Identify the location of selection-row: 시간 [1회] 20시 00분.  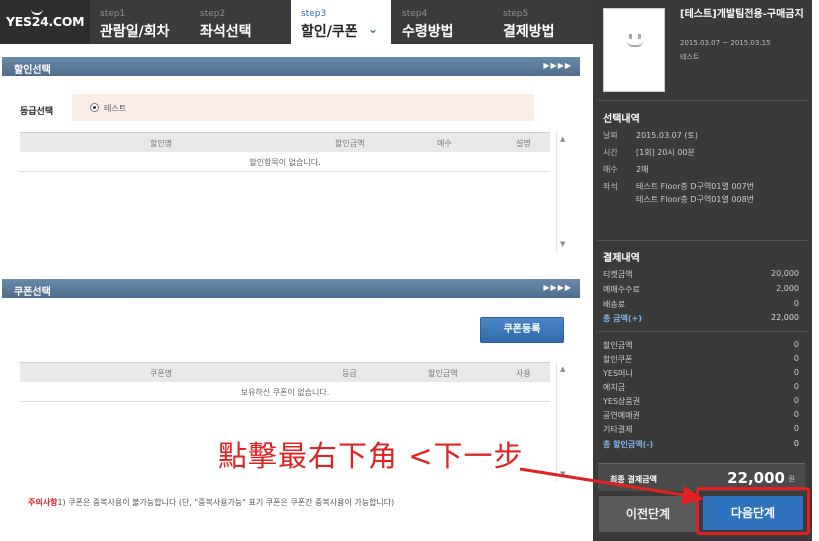
(649, 152).